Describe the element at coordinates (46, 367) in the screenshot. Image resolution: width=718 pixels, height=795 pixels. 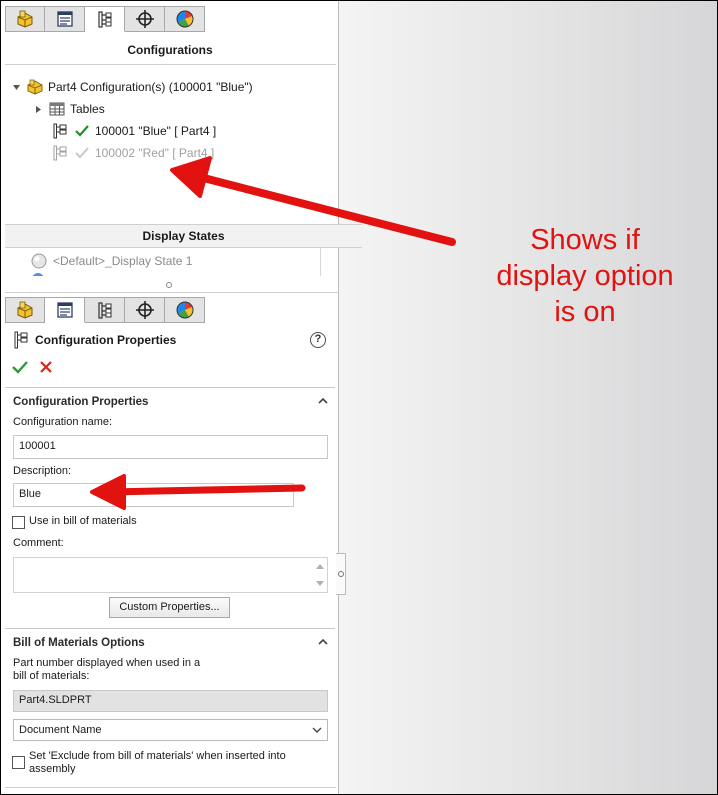
I see `cancel-x-icon` at that location.